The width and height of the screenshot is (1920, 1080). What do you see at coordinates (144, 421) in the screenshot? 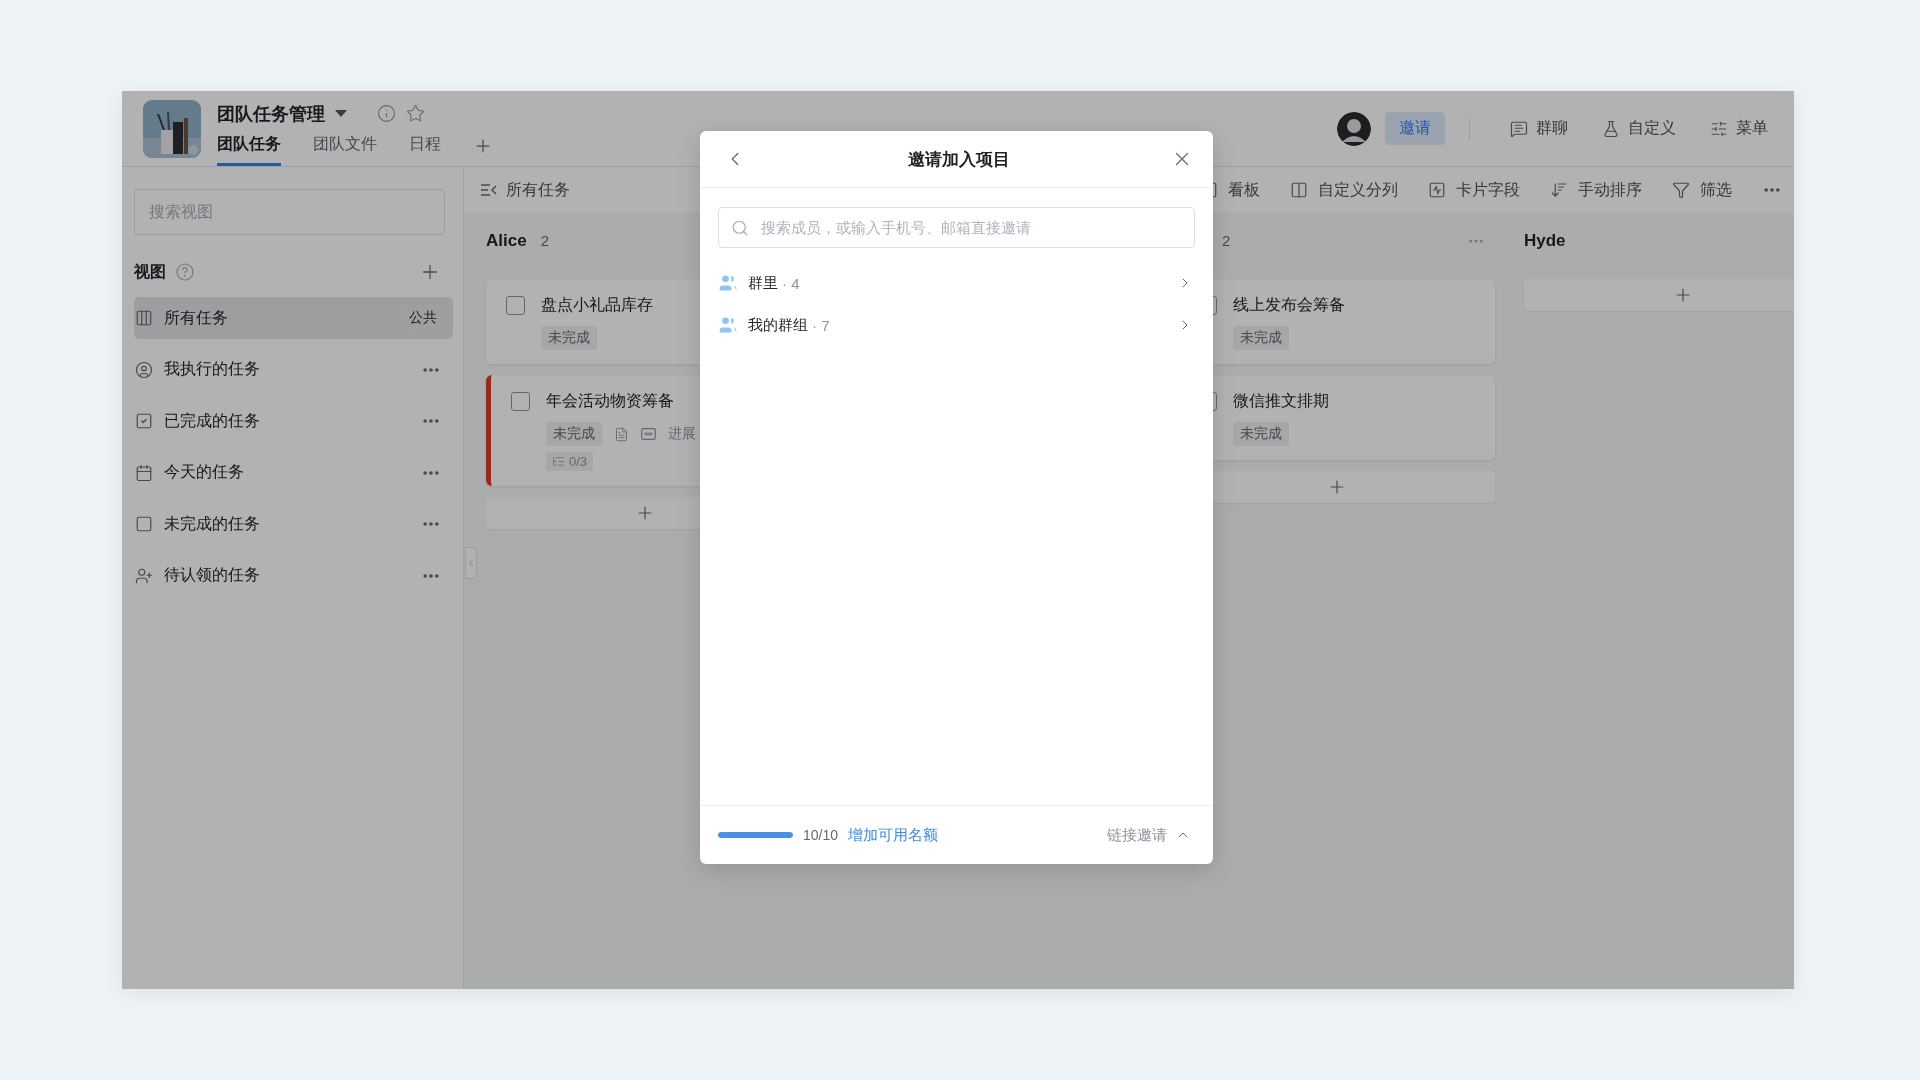
I see `checked-square-icon` at bounding box center [144, 421].